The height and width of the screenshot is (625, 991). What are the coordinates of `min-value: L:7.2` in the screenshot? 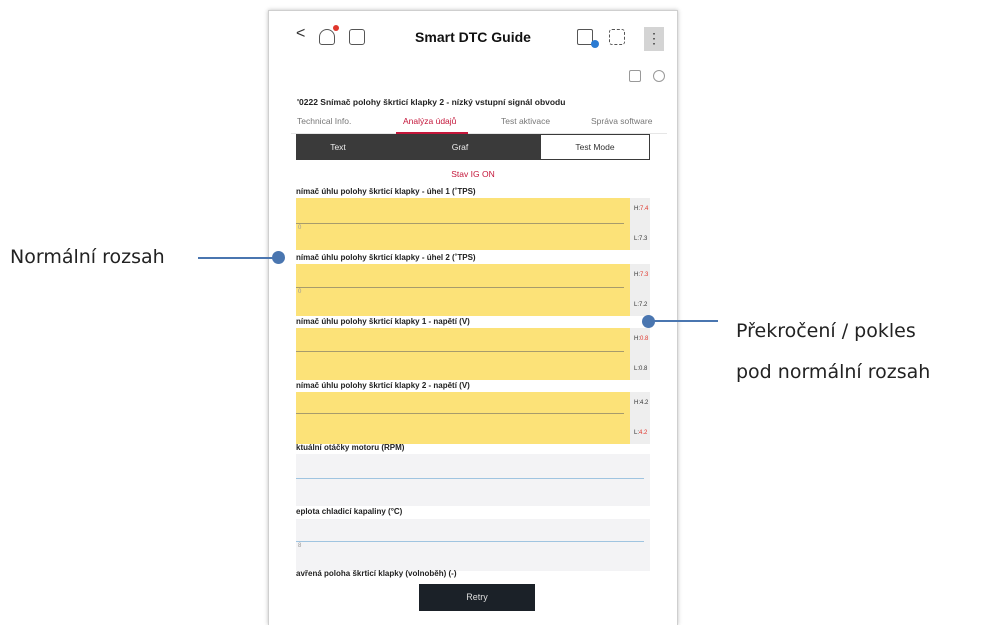 It's located at (641, 305).